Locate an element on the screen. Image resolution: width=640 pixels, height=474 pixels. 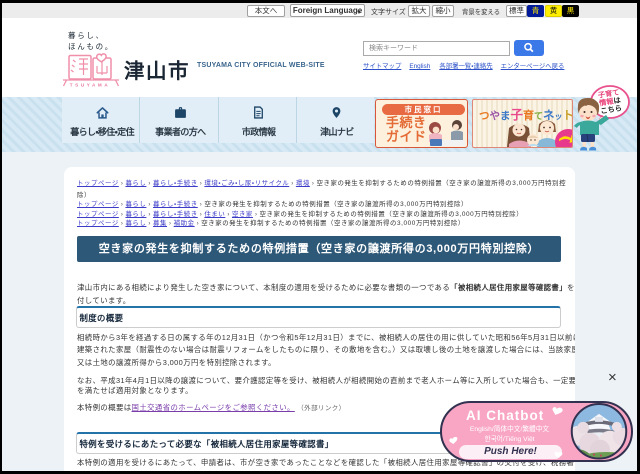
svg-text: TSUYAMA is located at coordinates (90, 85).